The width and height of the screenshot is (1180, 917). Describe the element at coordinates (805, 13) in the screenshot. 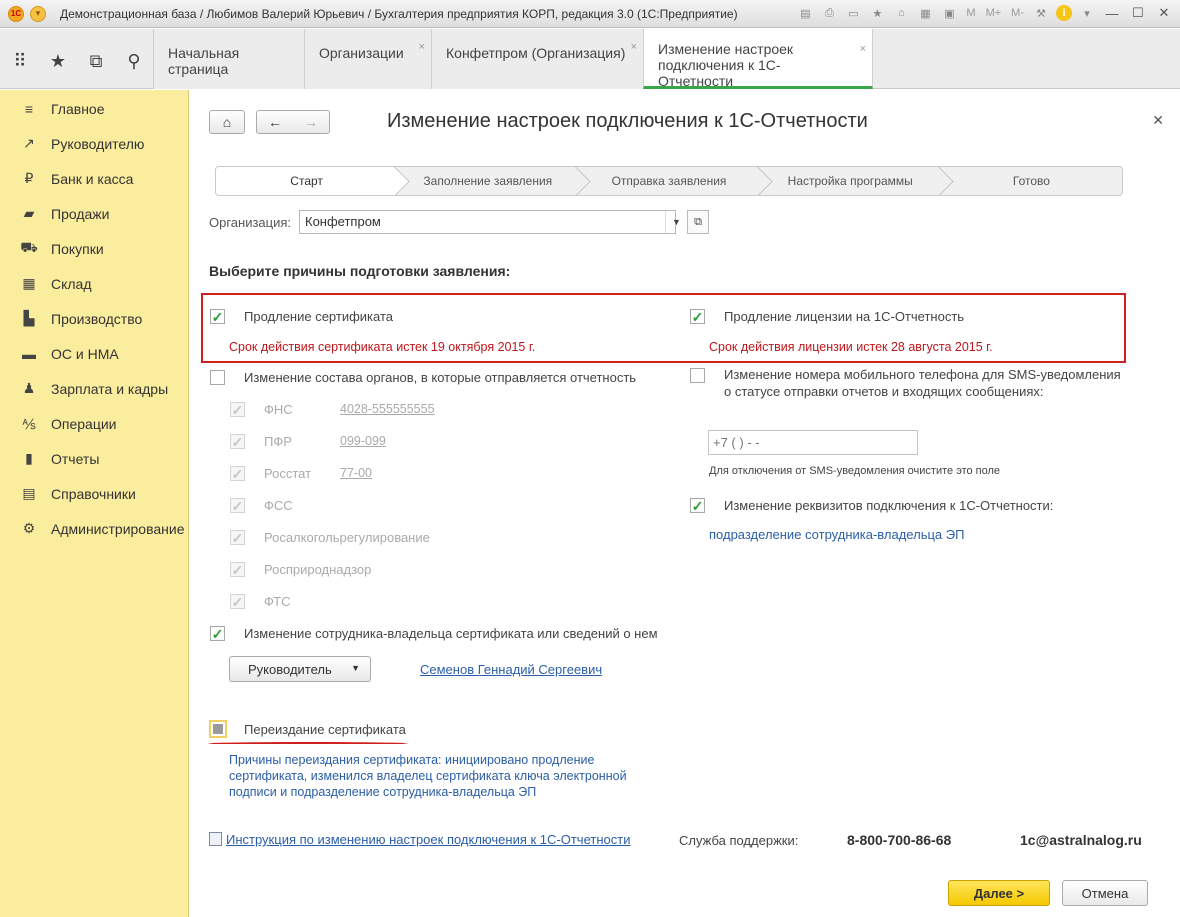

I see `save-icon: ▤` at that location.